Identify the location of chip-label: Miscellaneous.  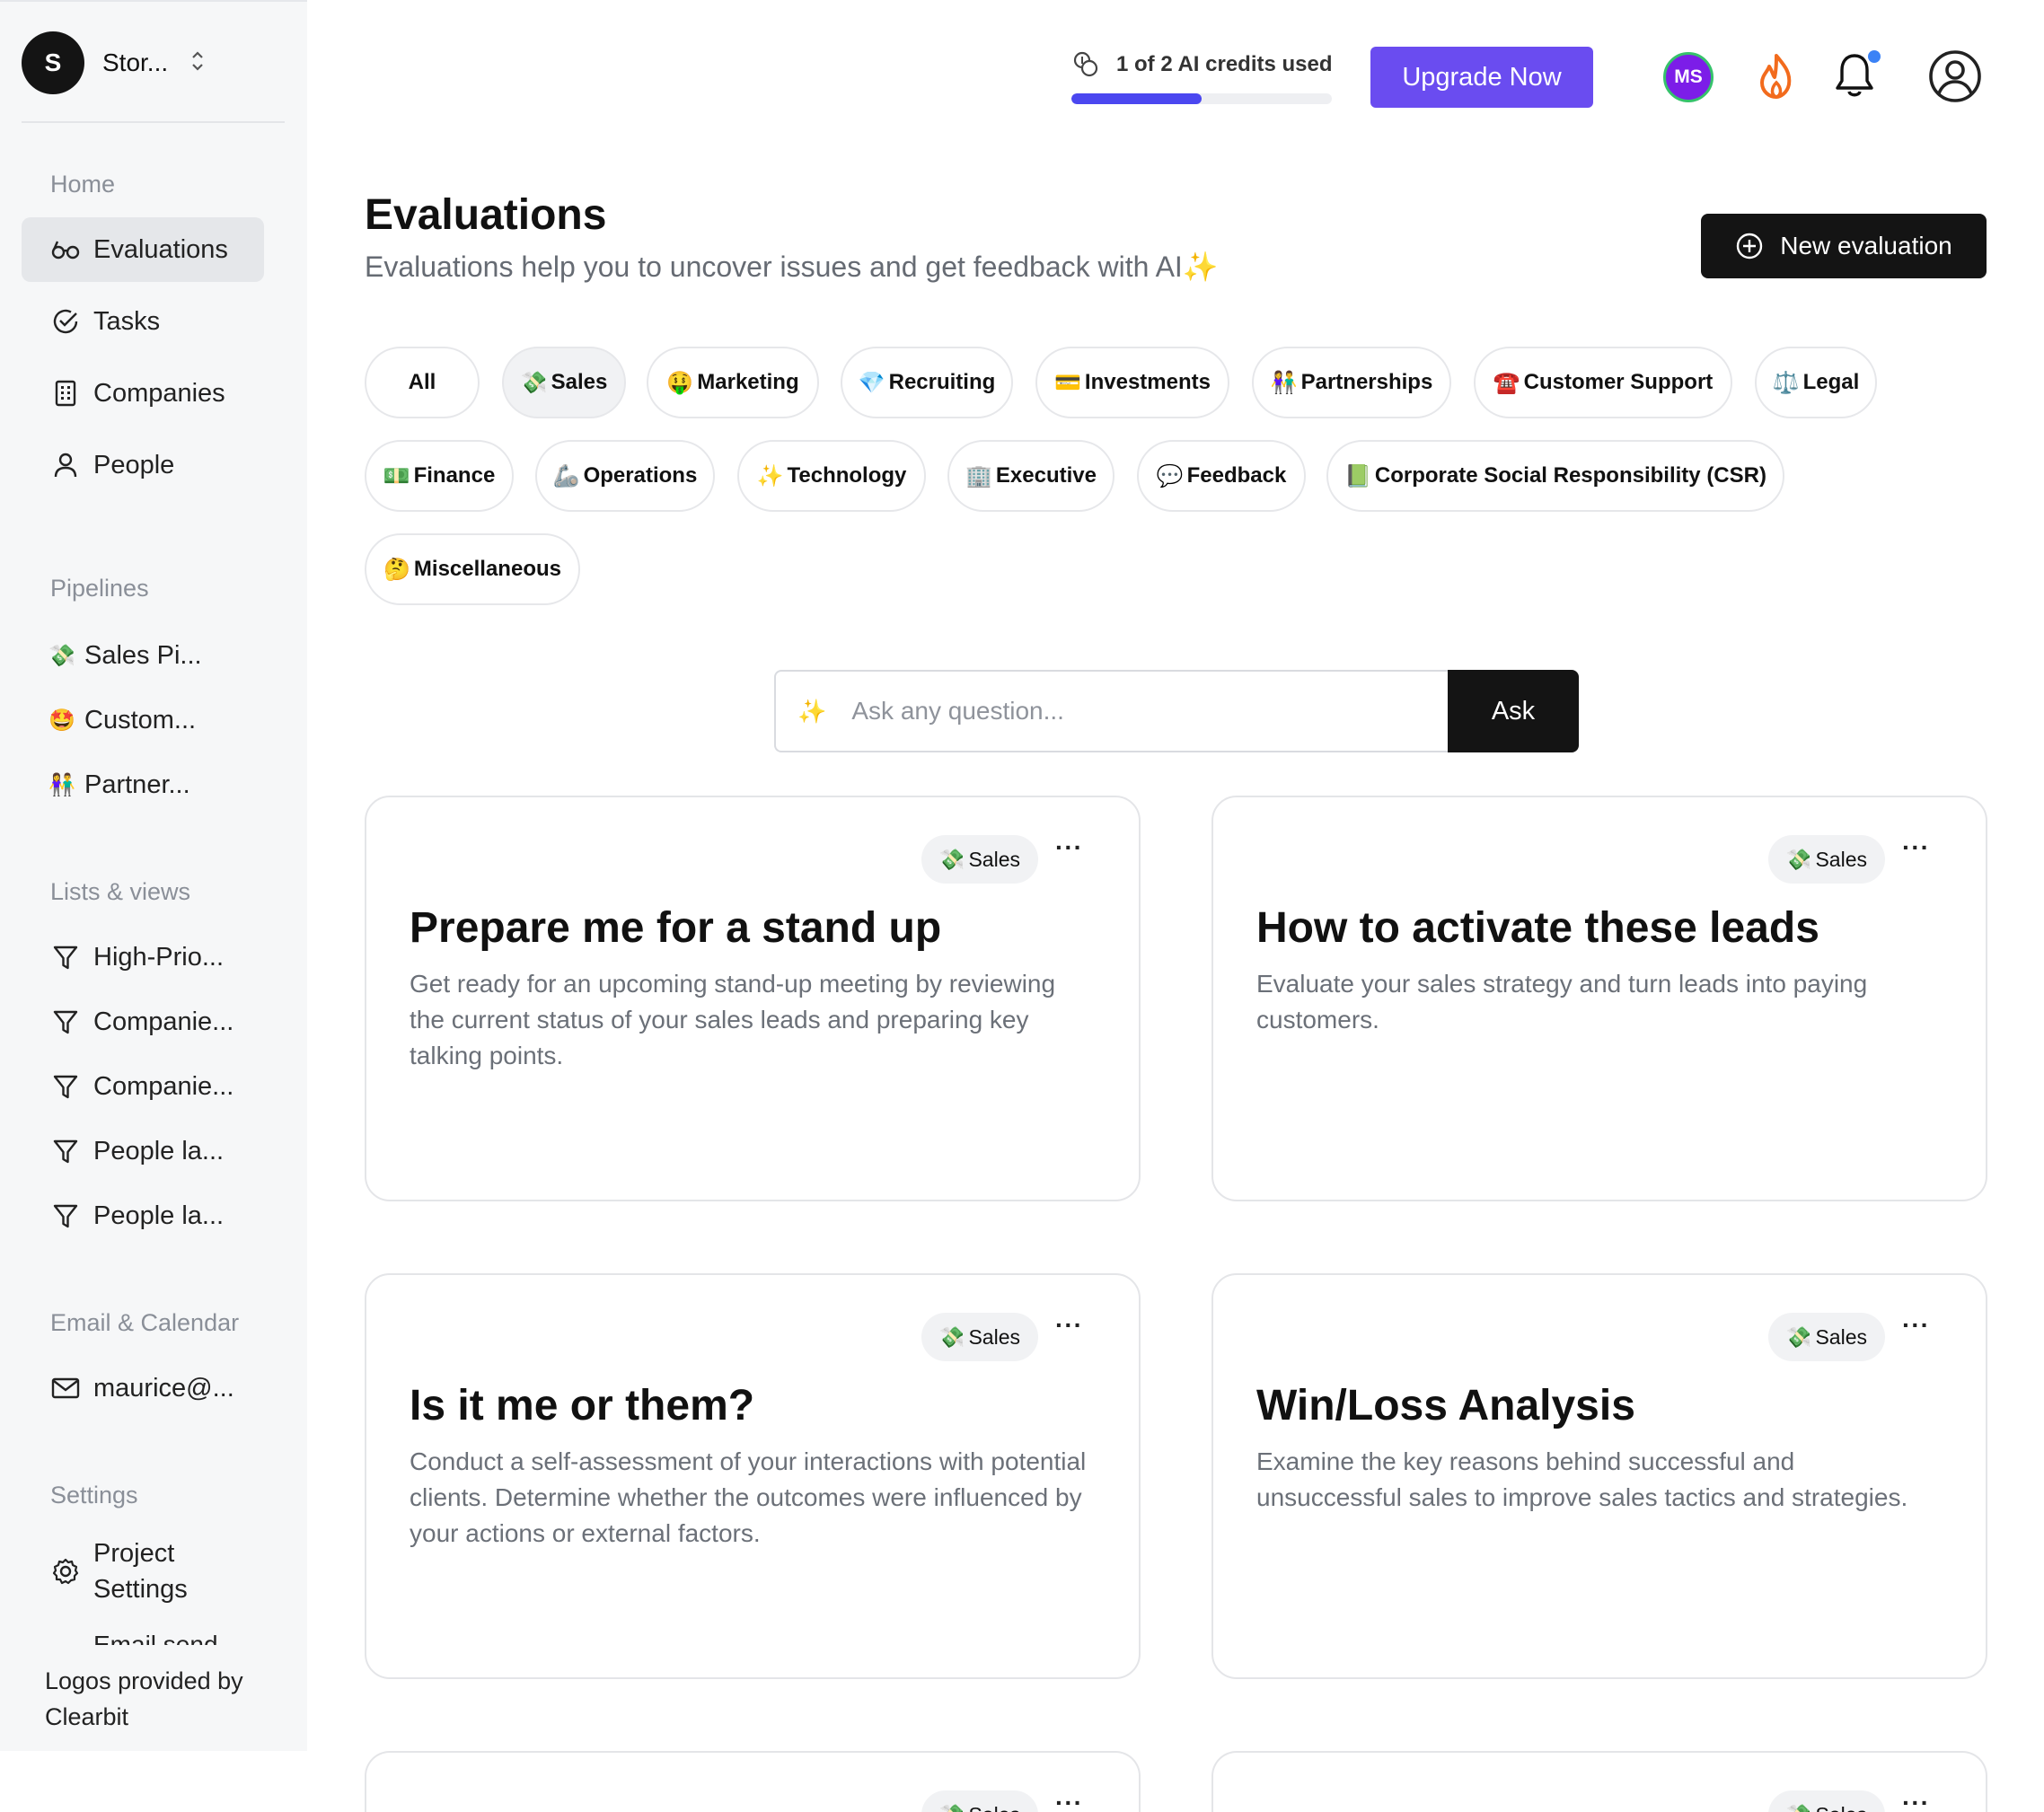
(487, 569).